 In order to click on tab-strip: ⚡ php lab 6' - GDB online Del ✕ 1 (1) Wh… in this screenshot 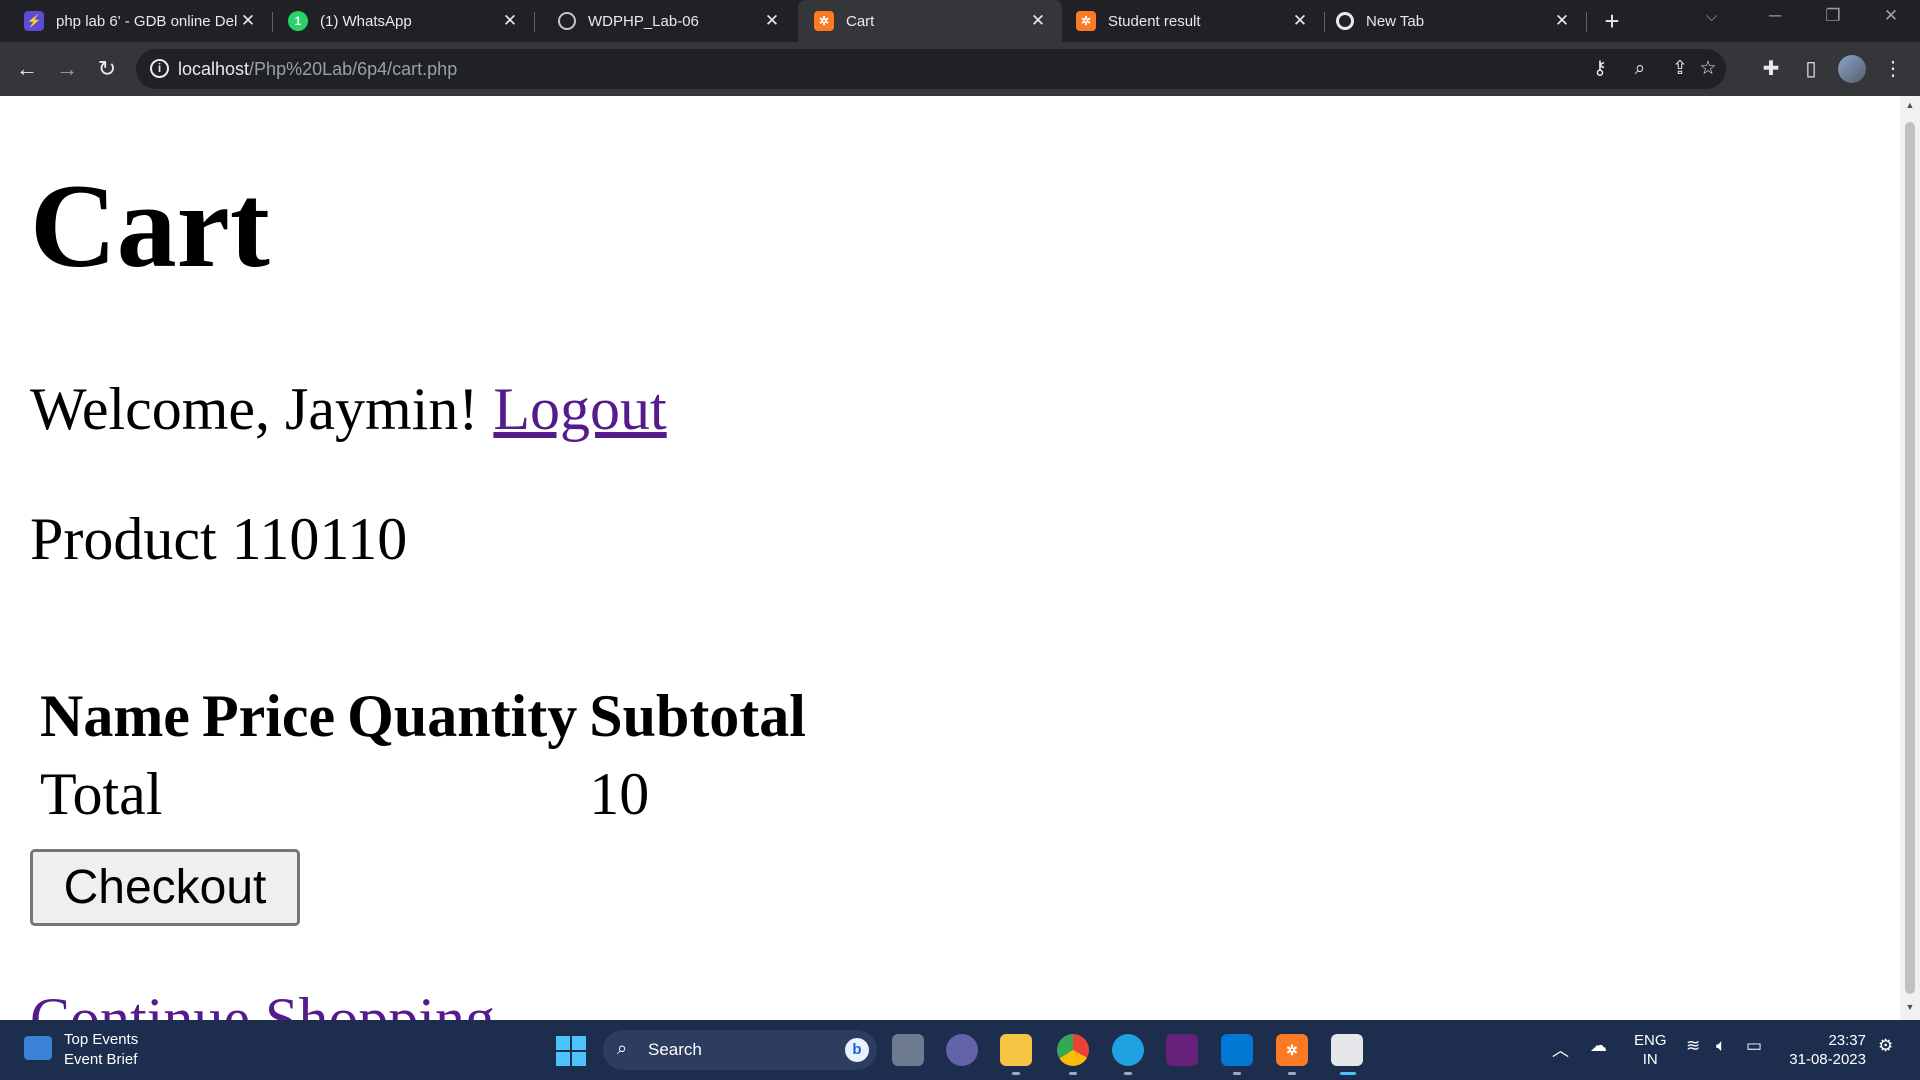, I will do `click(960, 21)`.